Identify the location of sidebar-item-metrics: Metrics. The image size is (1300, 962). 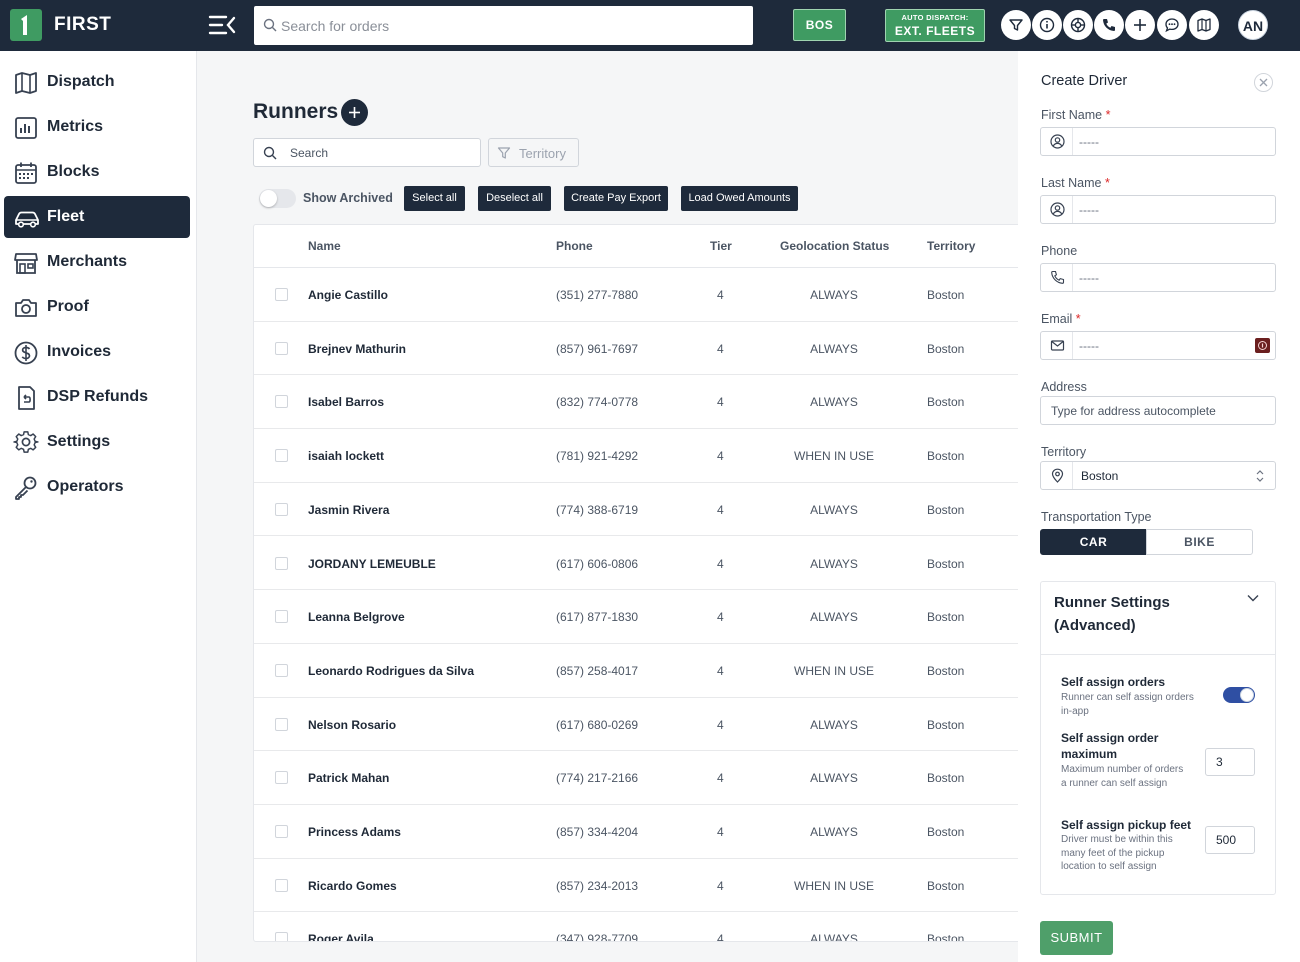
(97, 127).